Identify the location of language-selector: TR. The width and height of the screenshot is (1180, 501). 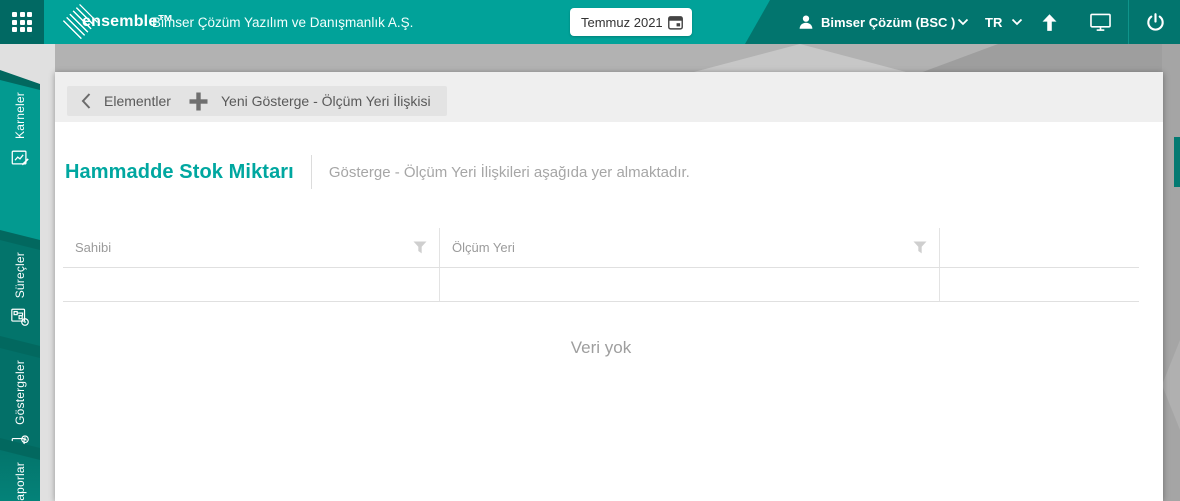
(993, 22).